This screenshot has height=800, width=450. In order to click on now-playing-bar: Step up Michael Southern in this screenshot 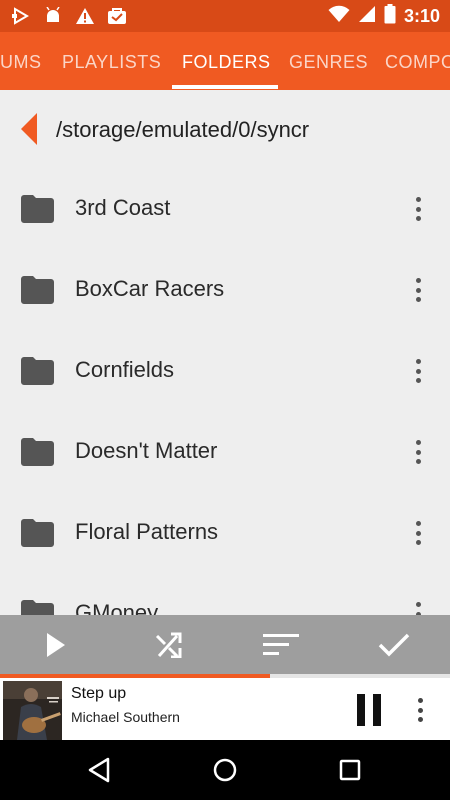, I will do `click(225, 709)`.